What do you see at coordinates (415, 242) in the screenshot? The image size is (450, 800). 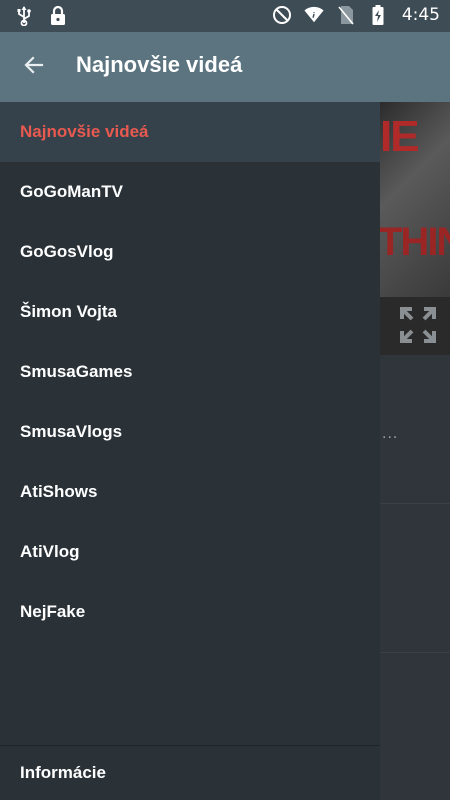 I see `thumbnail-text-mid: THIN` at bounding box center [415, 242].